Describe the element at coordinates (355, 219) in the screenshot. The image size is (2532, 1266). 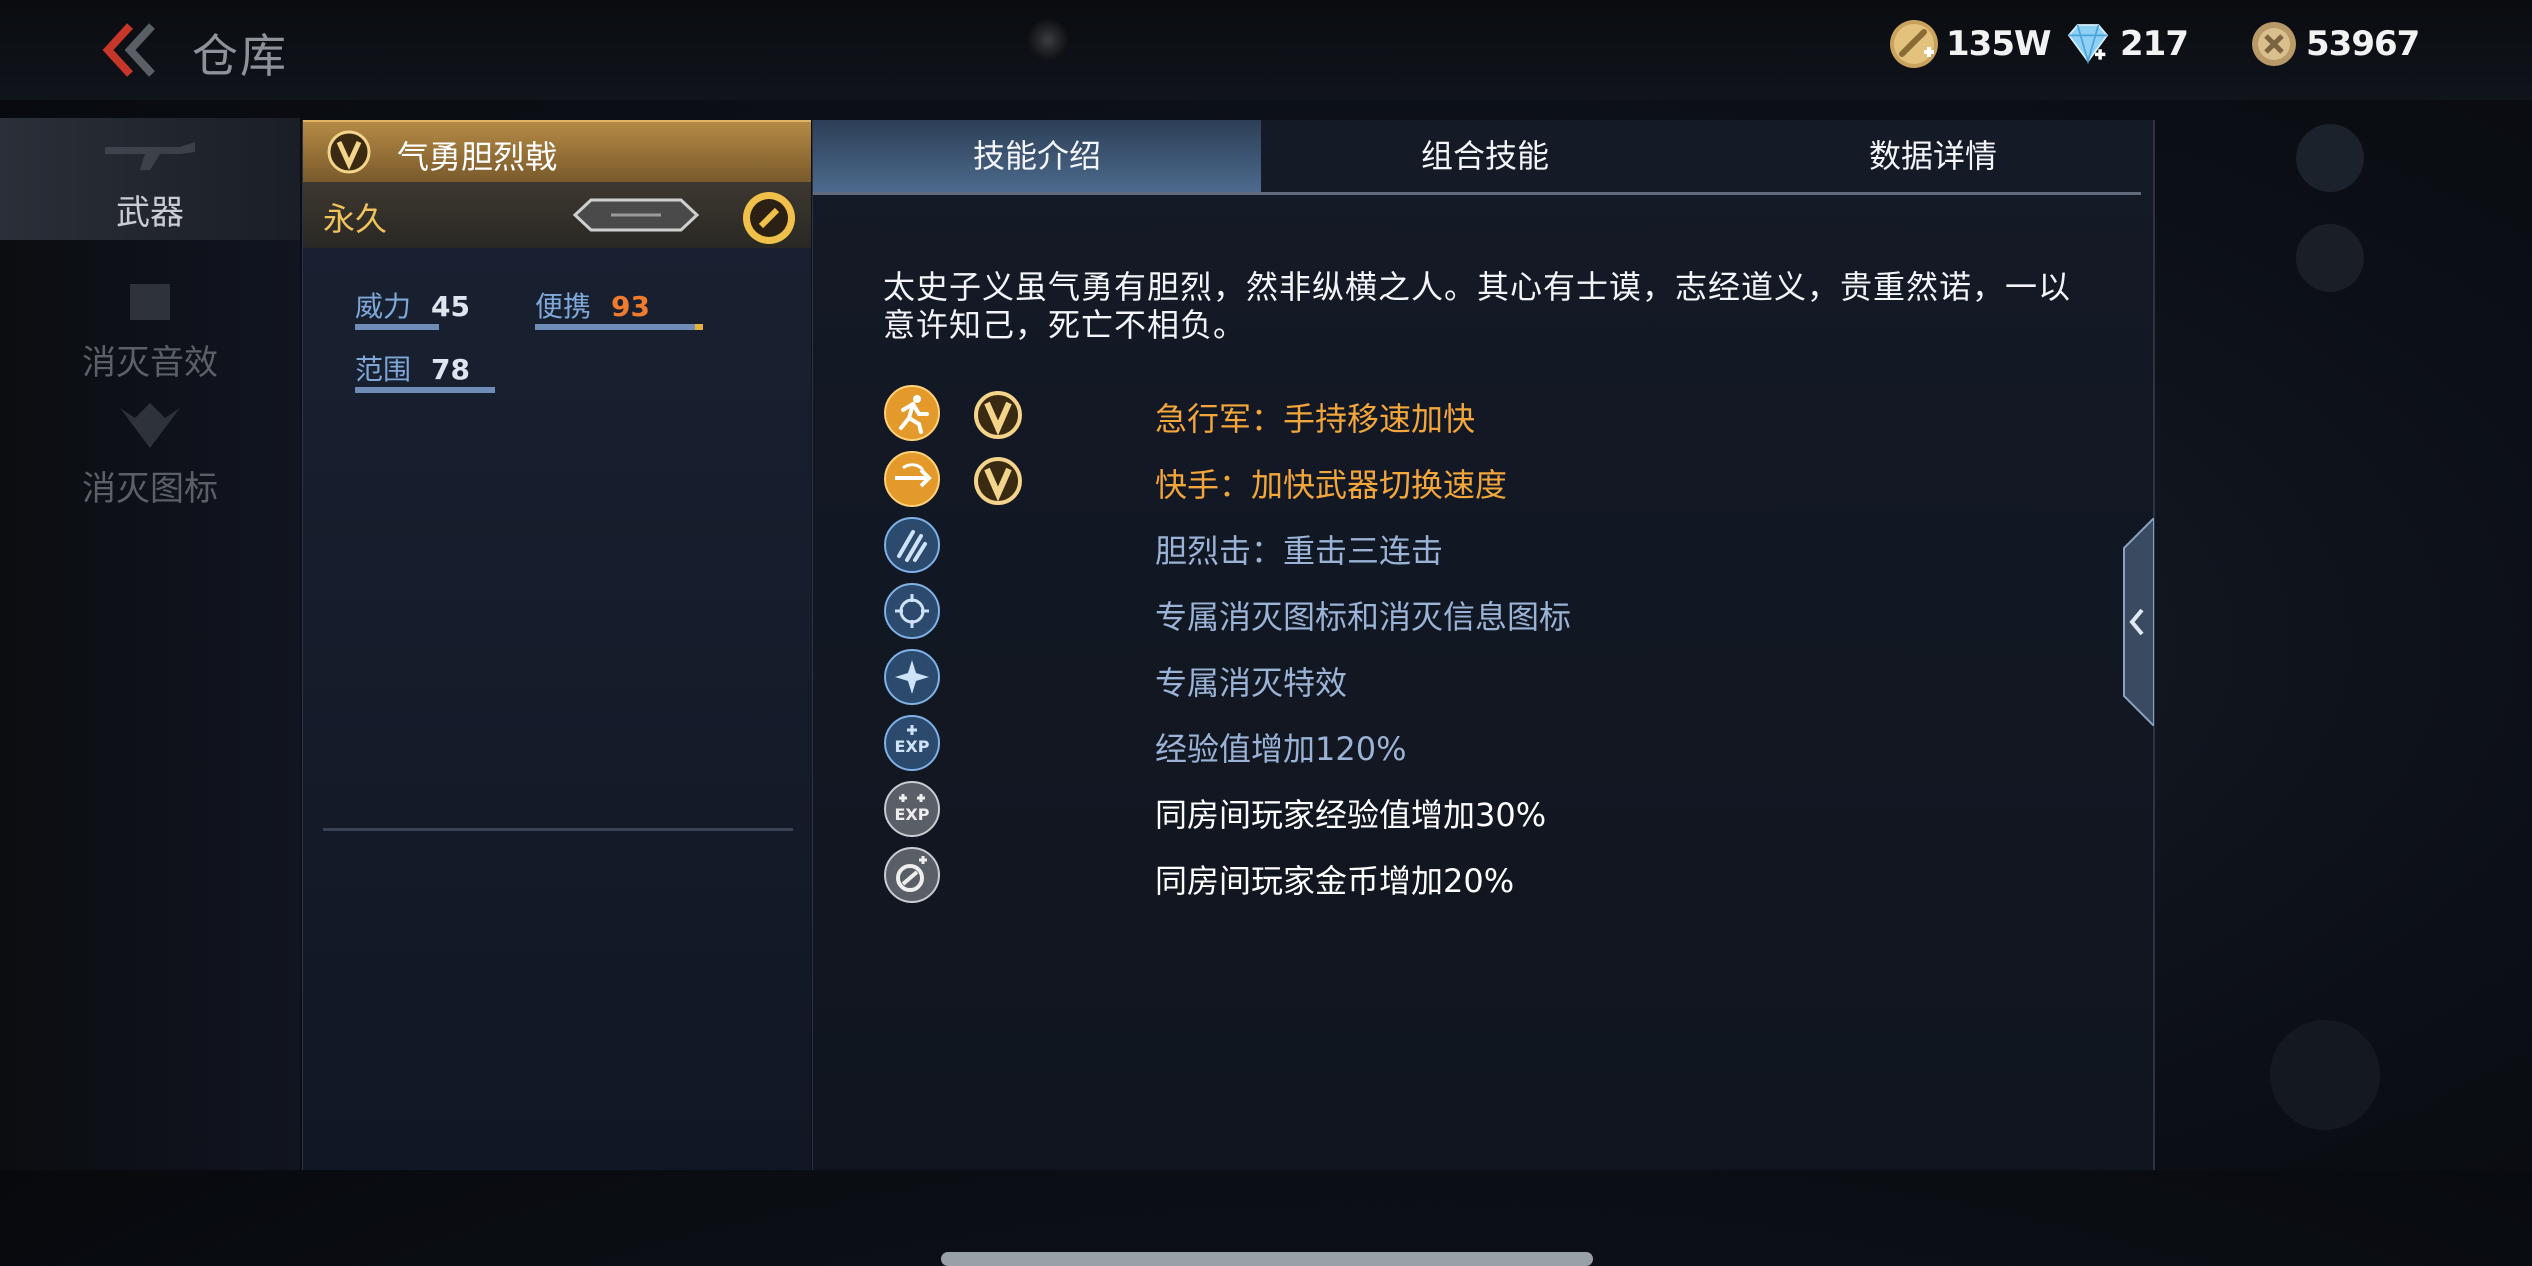
I see `item-duration: 永久` at that location.